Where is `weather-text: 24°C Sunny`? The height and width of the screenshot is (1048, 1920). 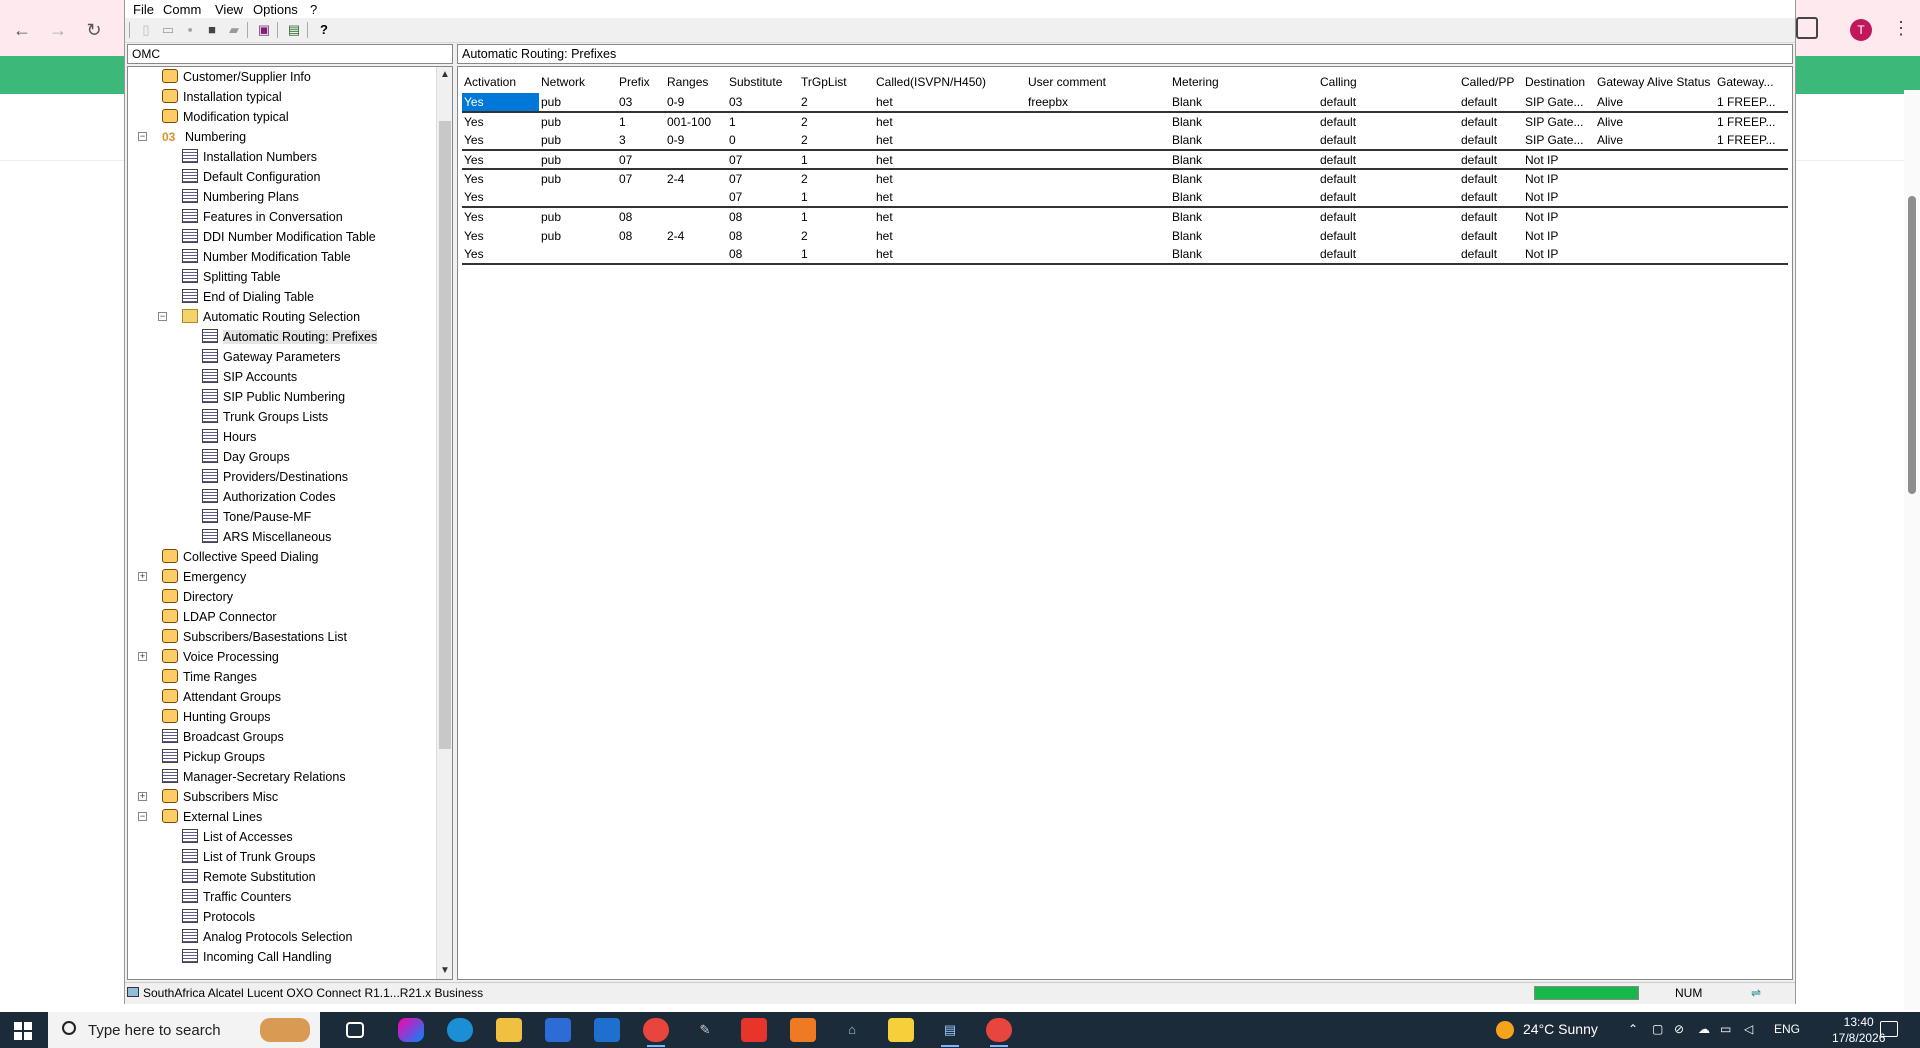 weather-text: 24°C Sunny is located at coordinates (1560, 1029).